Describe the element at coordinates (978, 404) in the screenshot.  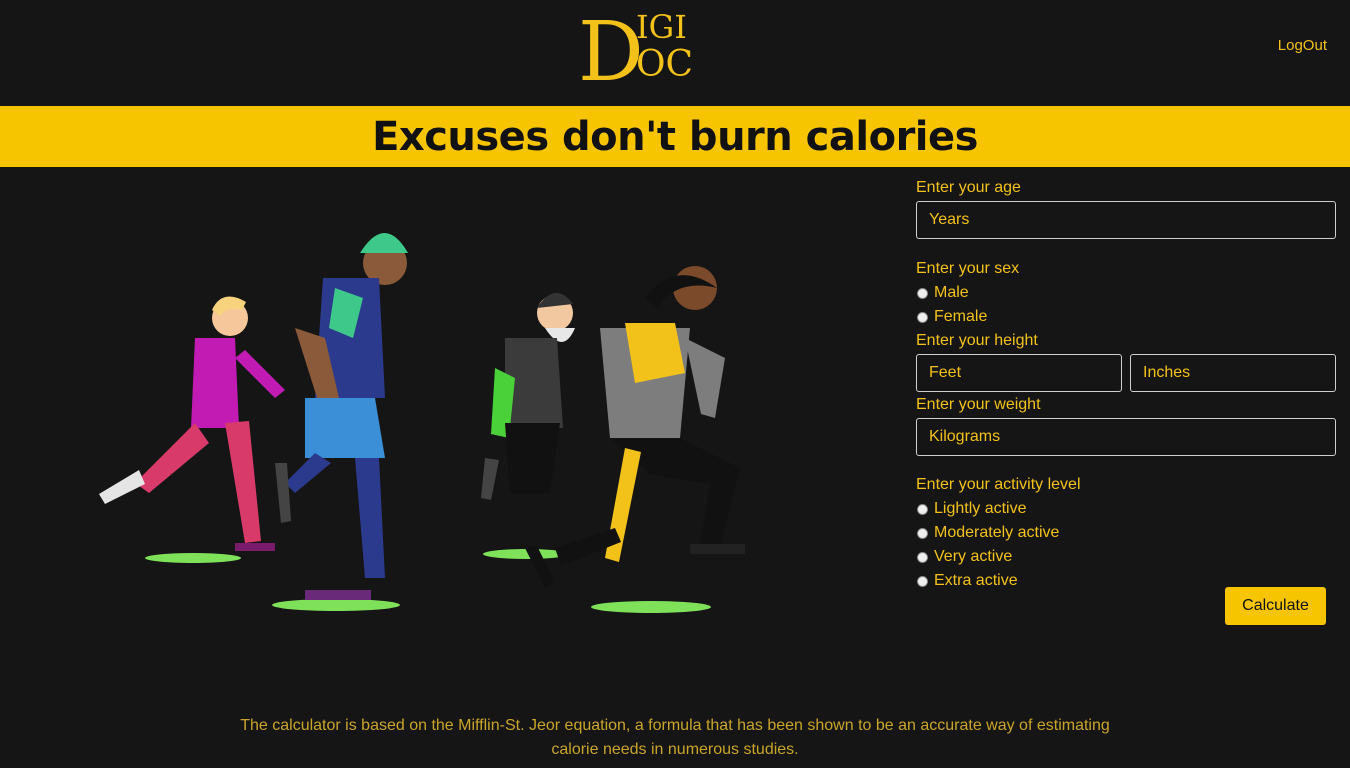
I see `weight-label: Enter your weight` at that location.